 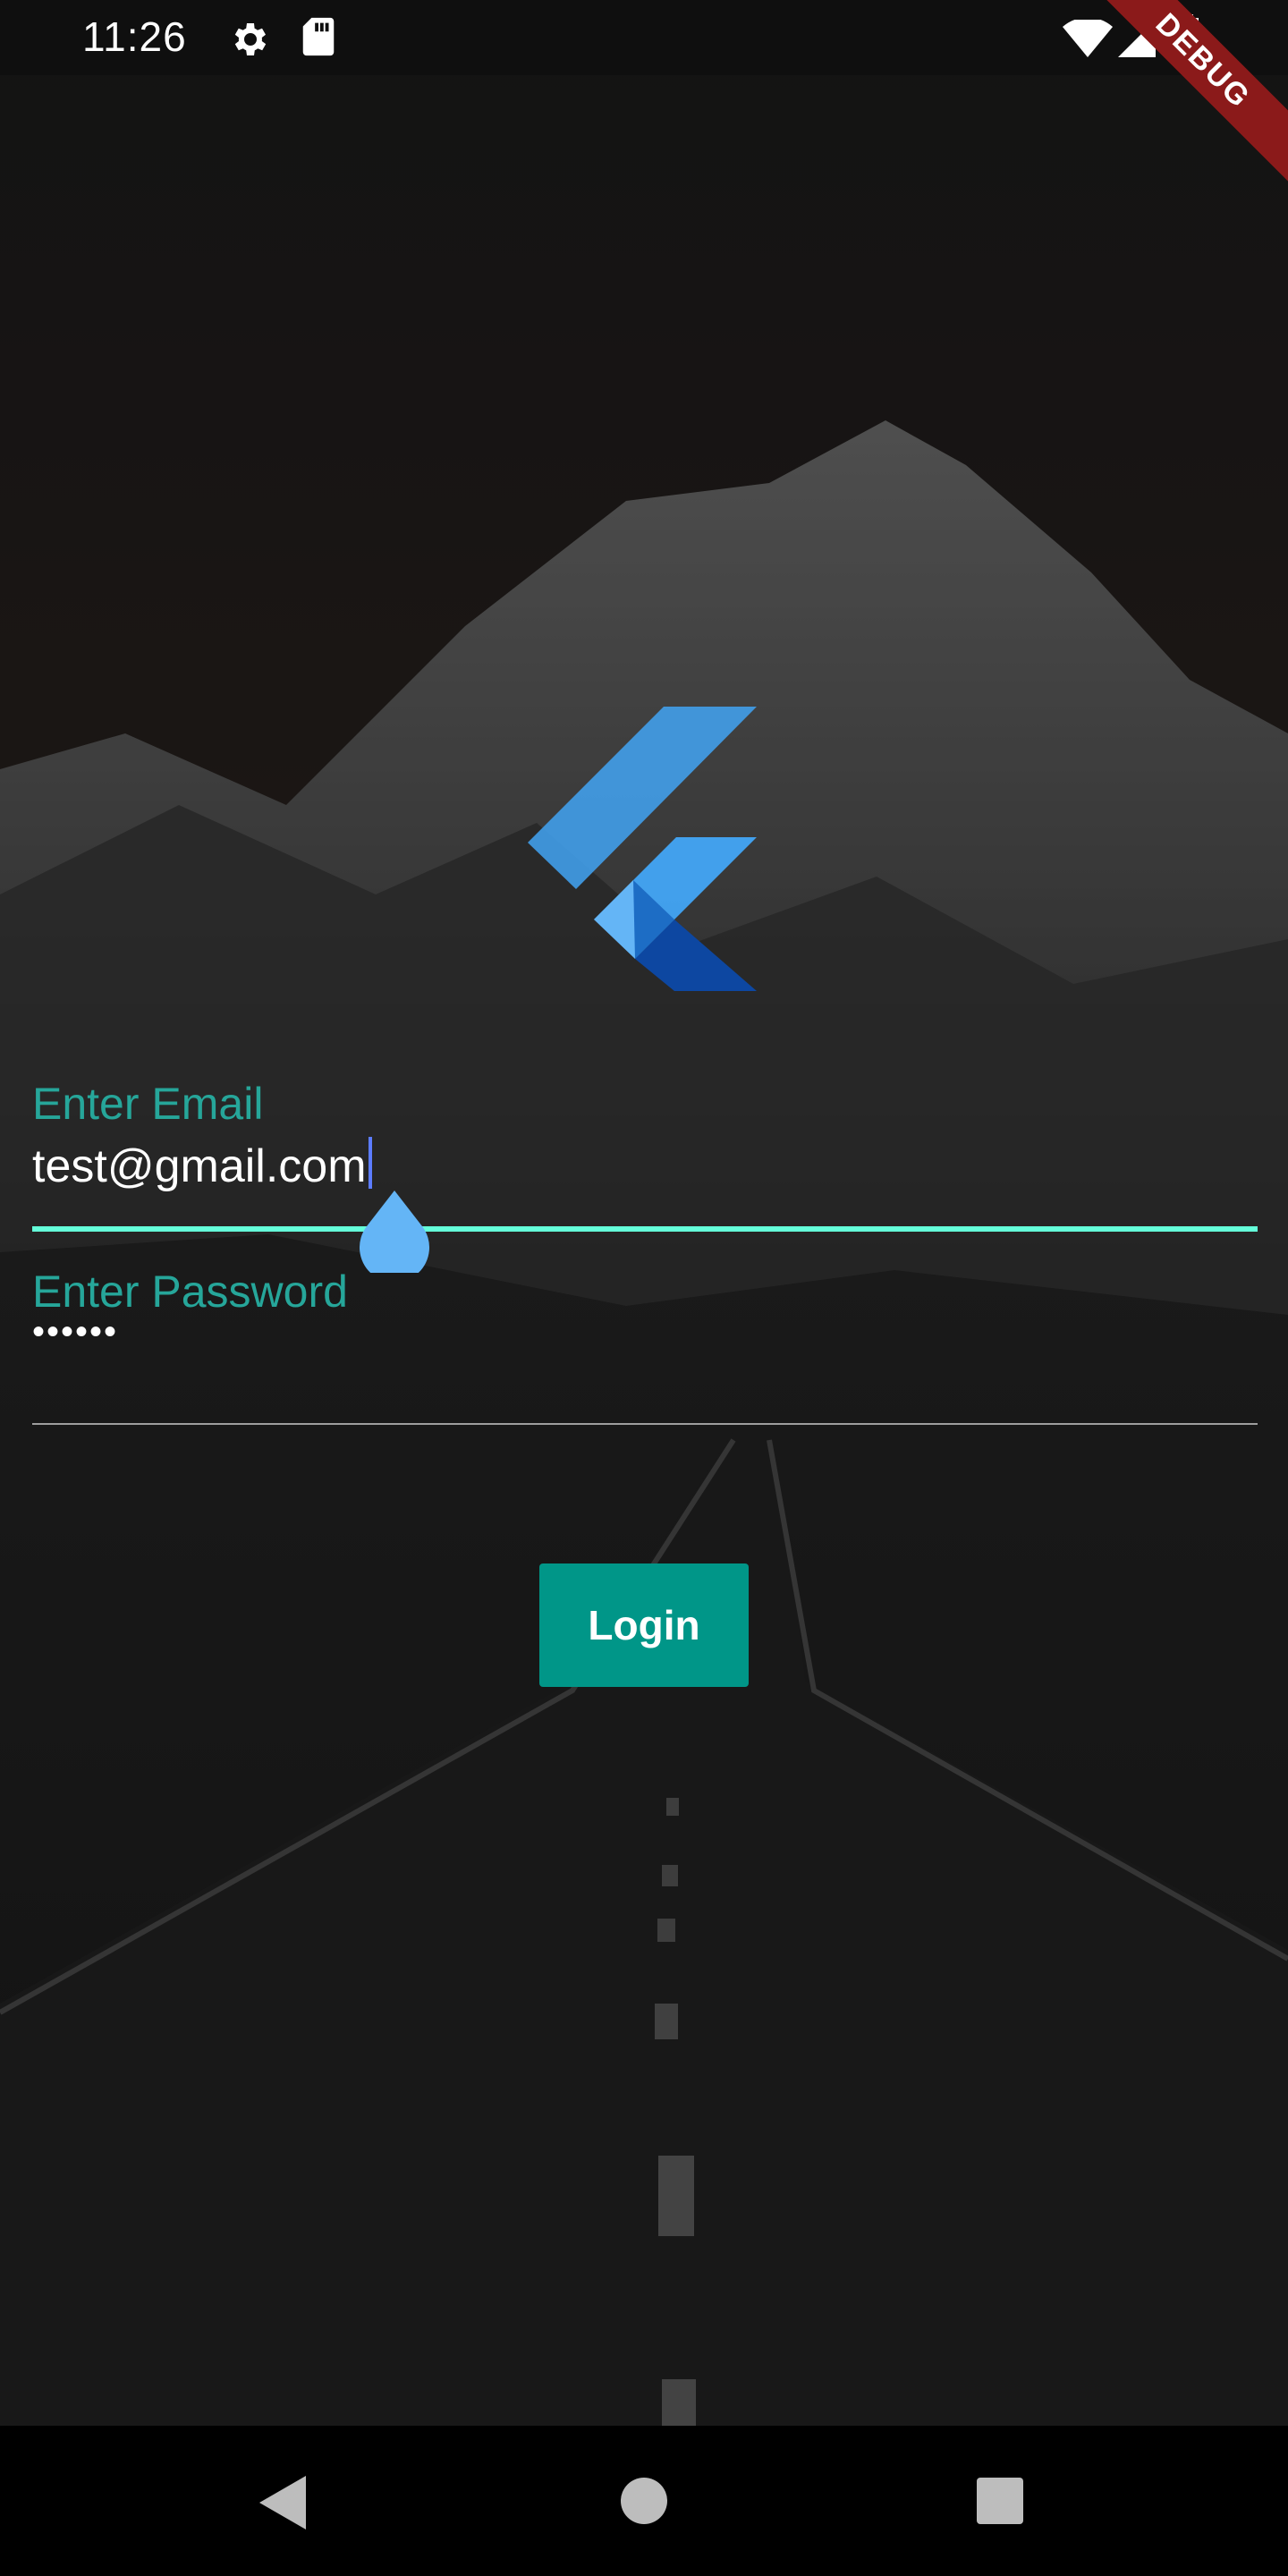 I want to click on navigation-bar, so click(x=644, y=2501).